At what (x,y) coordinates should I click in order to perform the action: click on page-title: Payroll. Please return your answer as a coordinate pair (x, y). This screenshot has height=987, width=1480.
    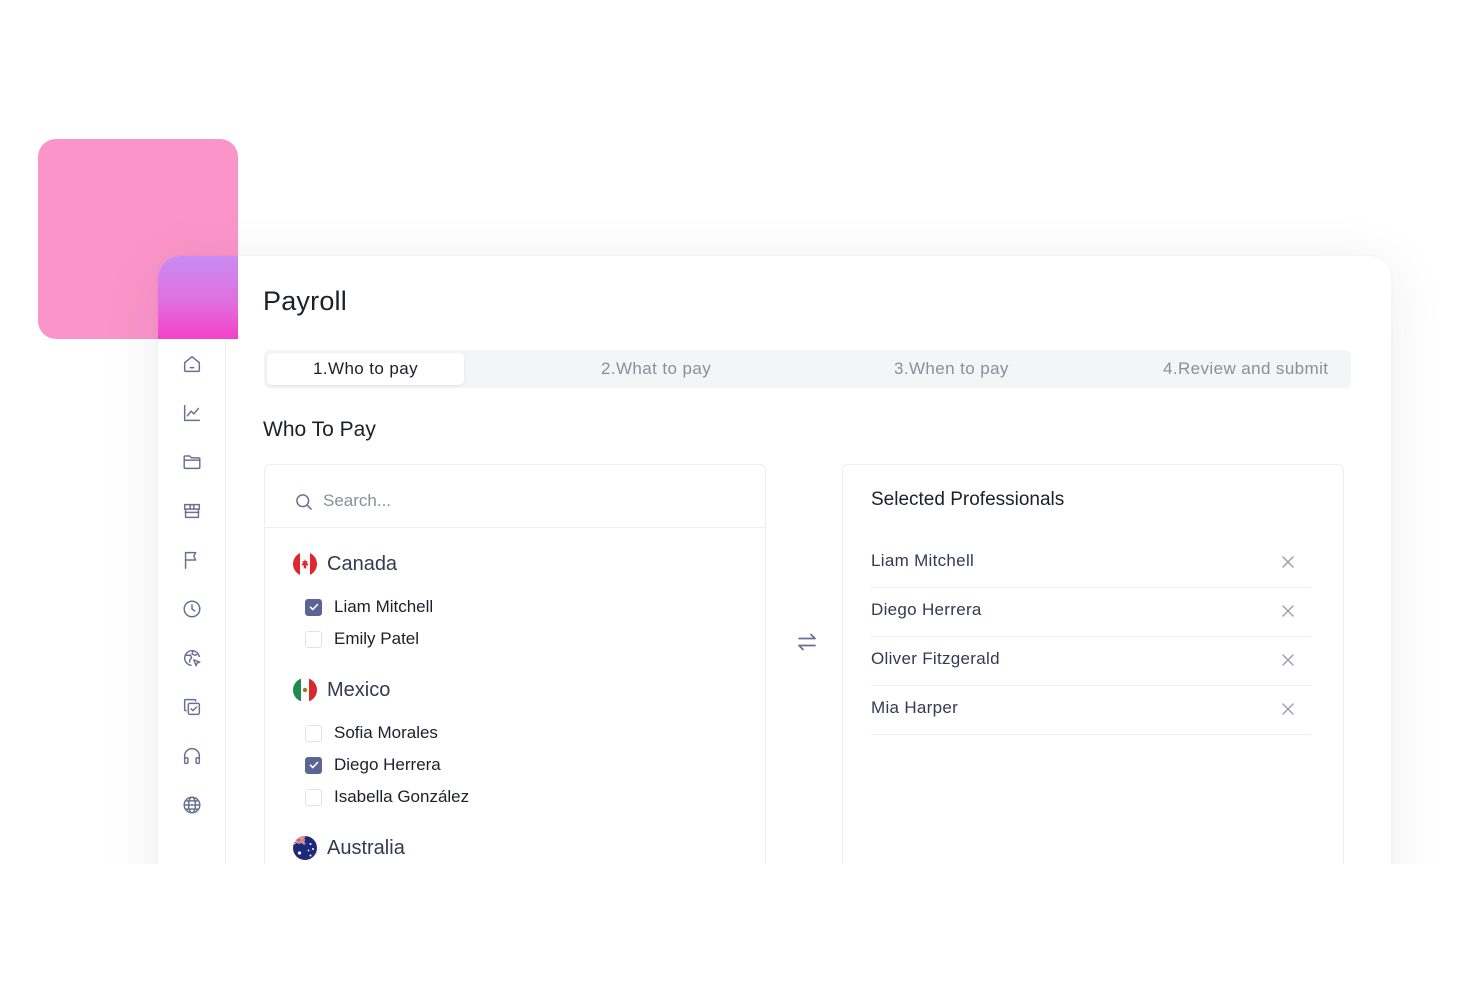
    Looking at the image, I should click on (305, 301).